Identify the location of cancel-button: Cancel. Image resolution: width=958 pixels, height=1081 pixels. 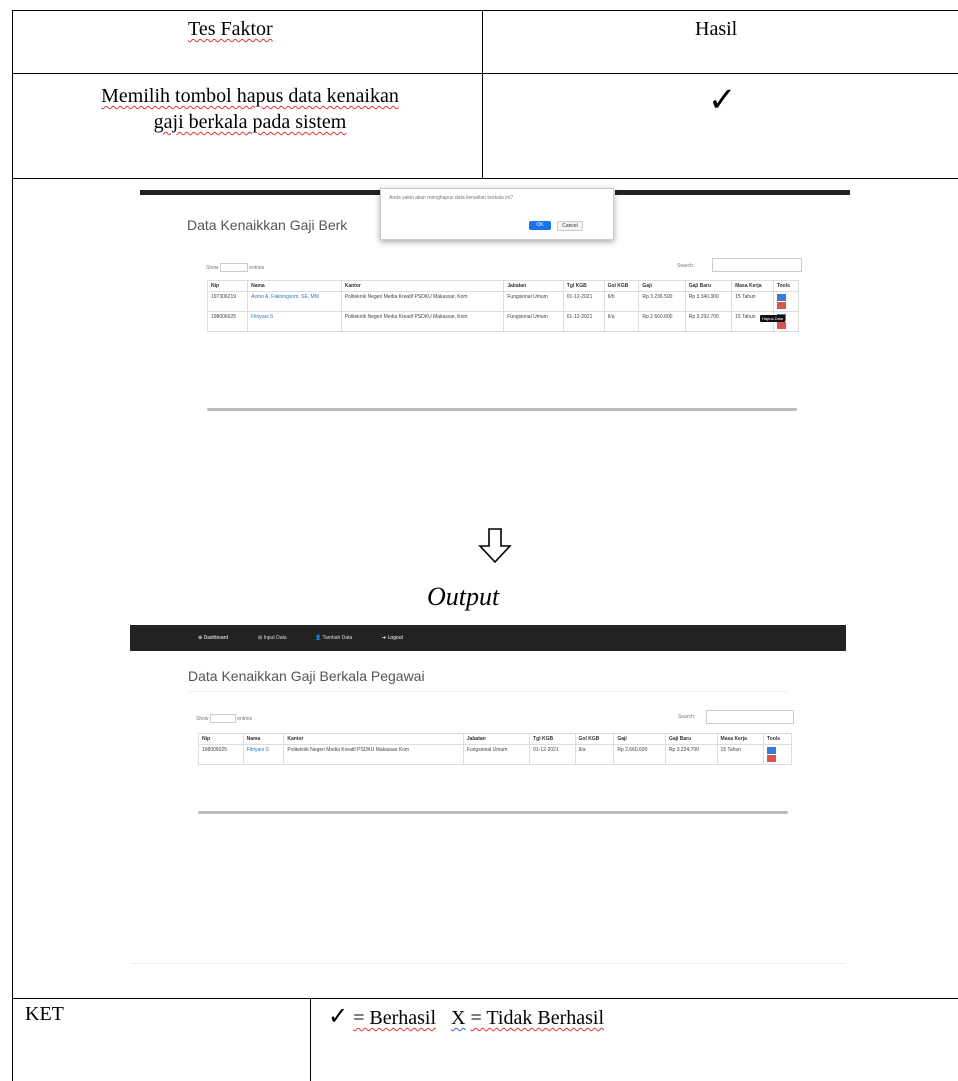
(570, 226).